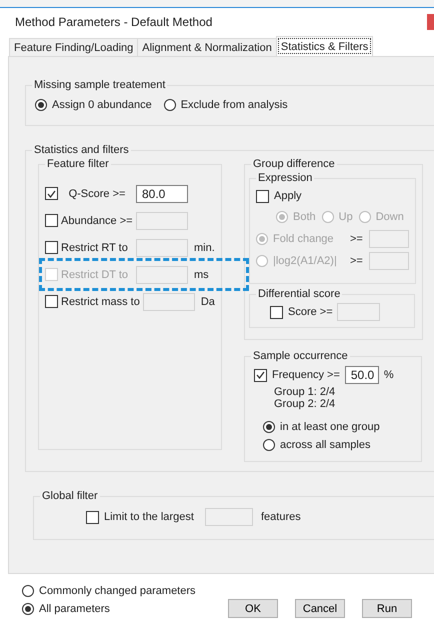  I want to click on group-title: Missing sample treatement, so click(99, 85).